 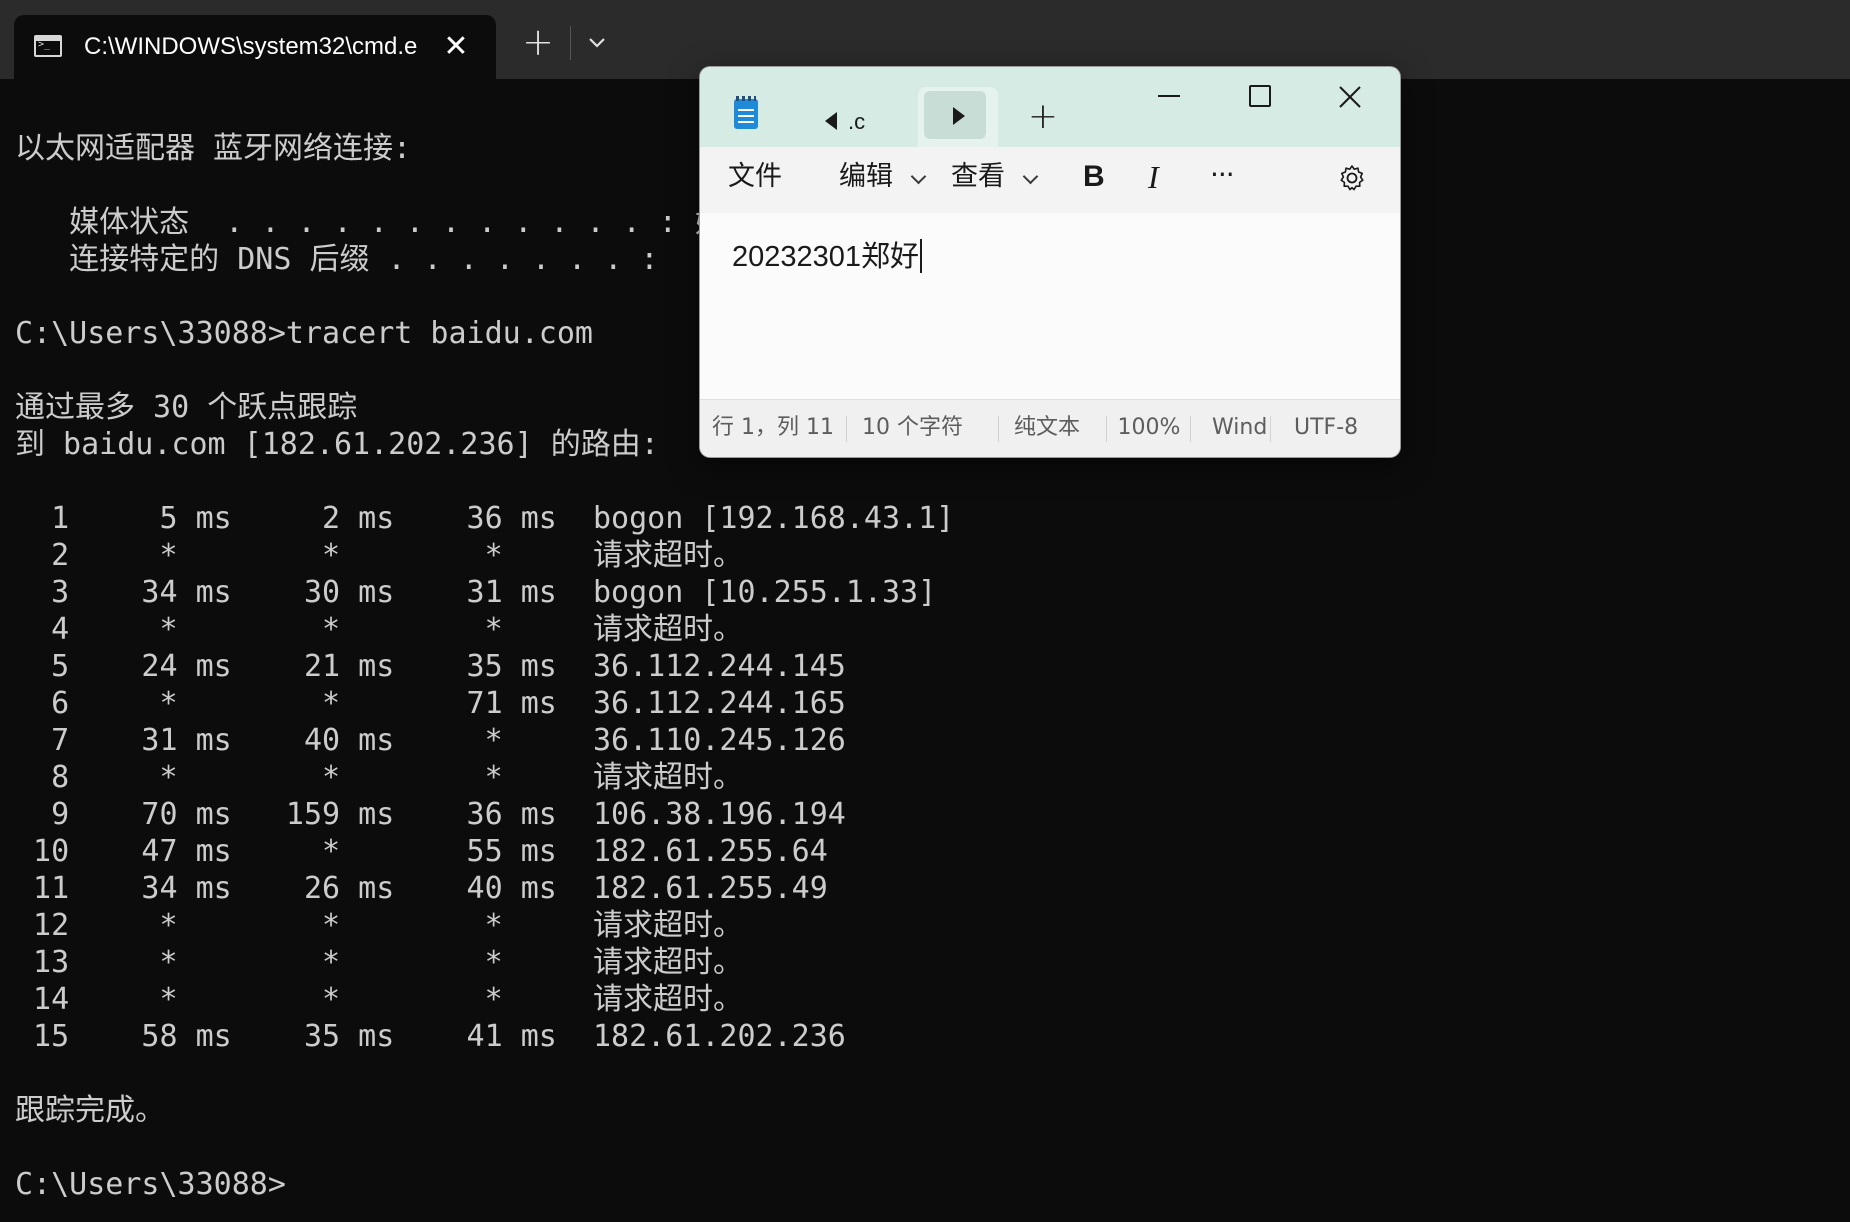 What do you see at coordinates (827, 257) in the screenshot?
I see `notepad-text-content: 20232301郑好` at bounding box center [827, 257].